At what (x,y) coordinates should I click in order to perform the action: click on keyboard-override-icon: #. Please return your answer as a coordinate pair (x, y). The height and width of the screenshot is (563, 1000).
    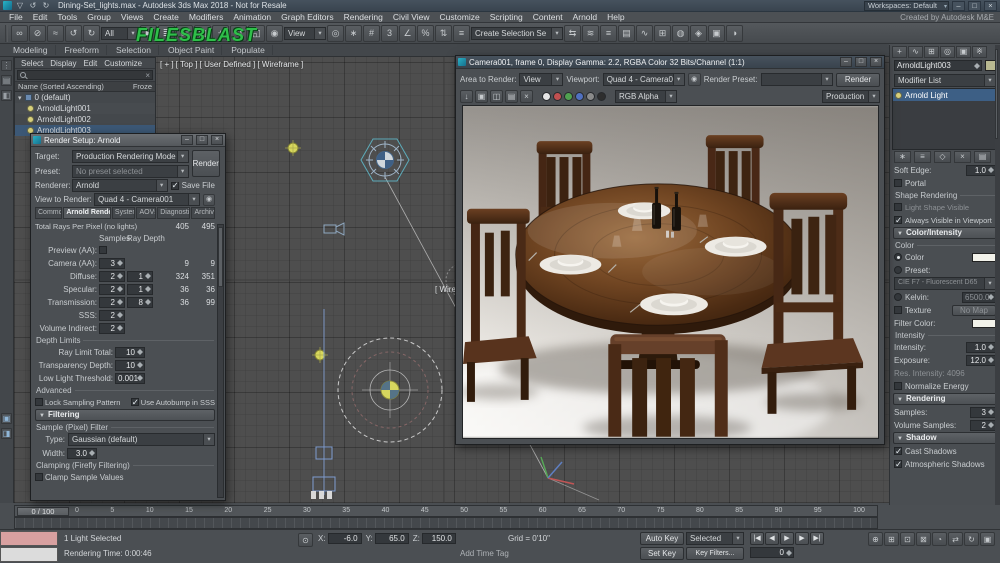
    Looking at the image, I should click on (371, 33).